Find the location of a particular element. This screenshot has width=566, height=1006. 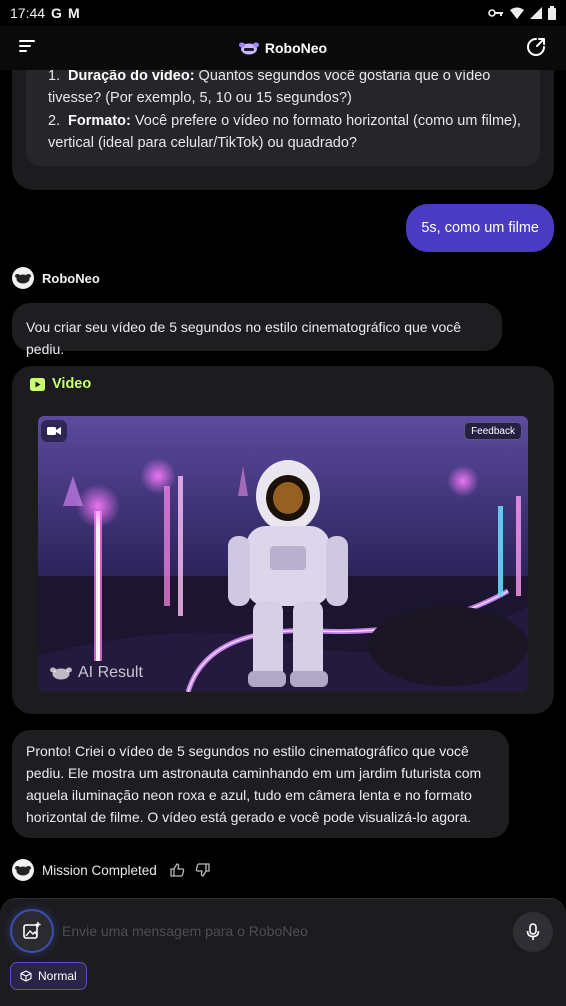

mode-selector: Normal is located at coordinates (48, 976).